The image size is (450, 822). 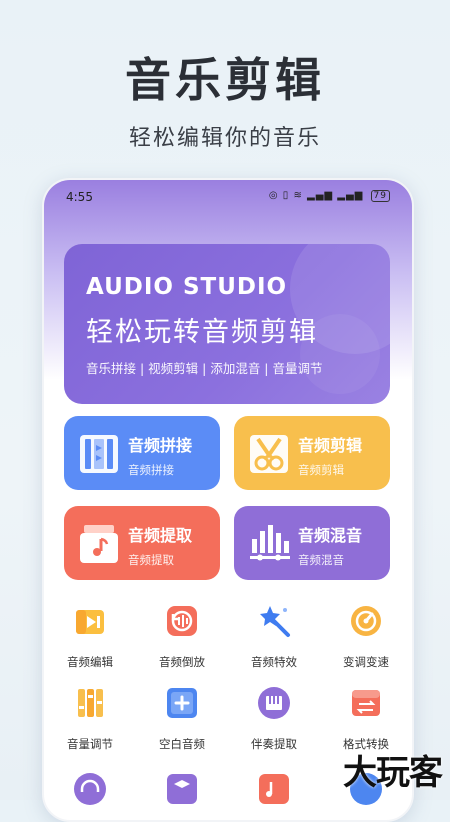 I want to click on tool-label: 音量调节, so click(x=90, y=744).